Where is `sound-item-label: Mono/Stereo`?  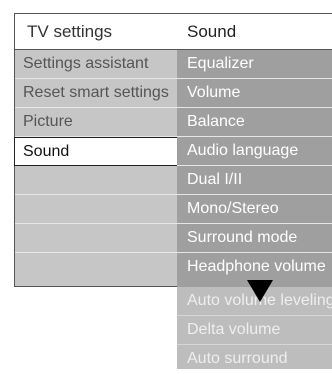 sound-item-label: Mono/Stereo is located at coordinates (233, 208).